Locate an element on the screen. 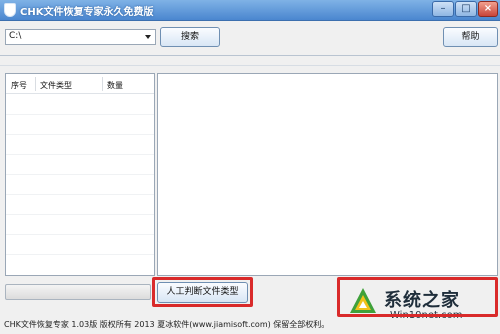 The image size is (500, 334). close-button: × is located at coordinates (488, 9).